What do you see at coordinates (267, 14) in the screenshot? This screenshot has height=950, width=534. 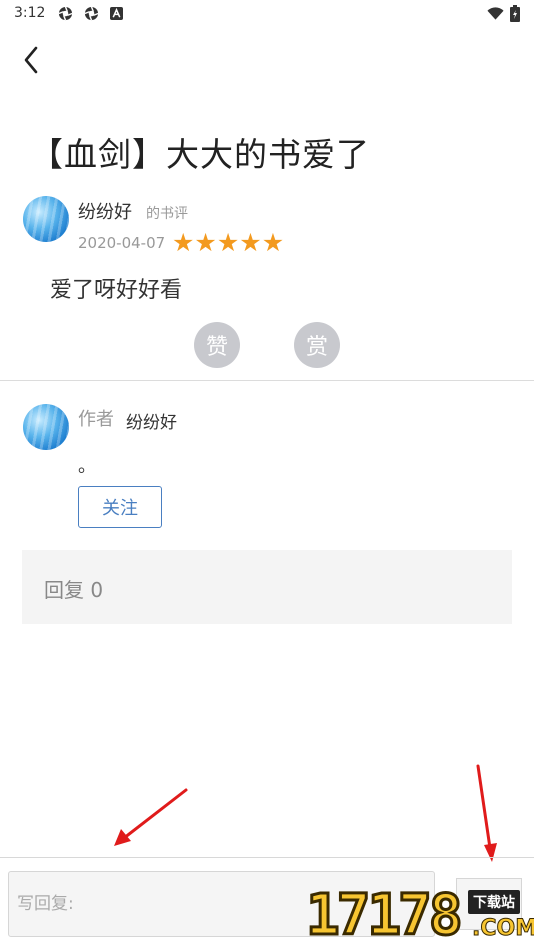 I see `status-bar: 3:12` at bounding box center [267, 14].